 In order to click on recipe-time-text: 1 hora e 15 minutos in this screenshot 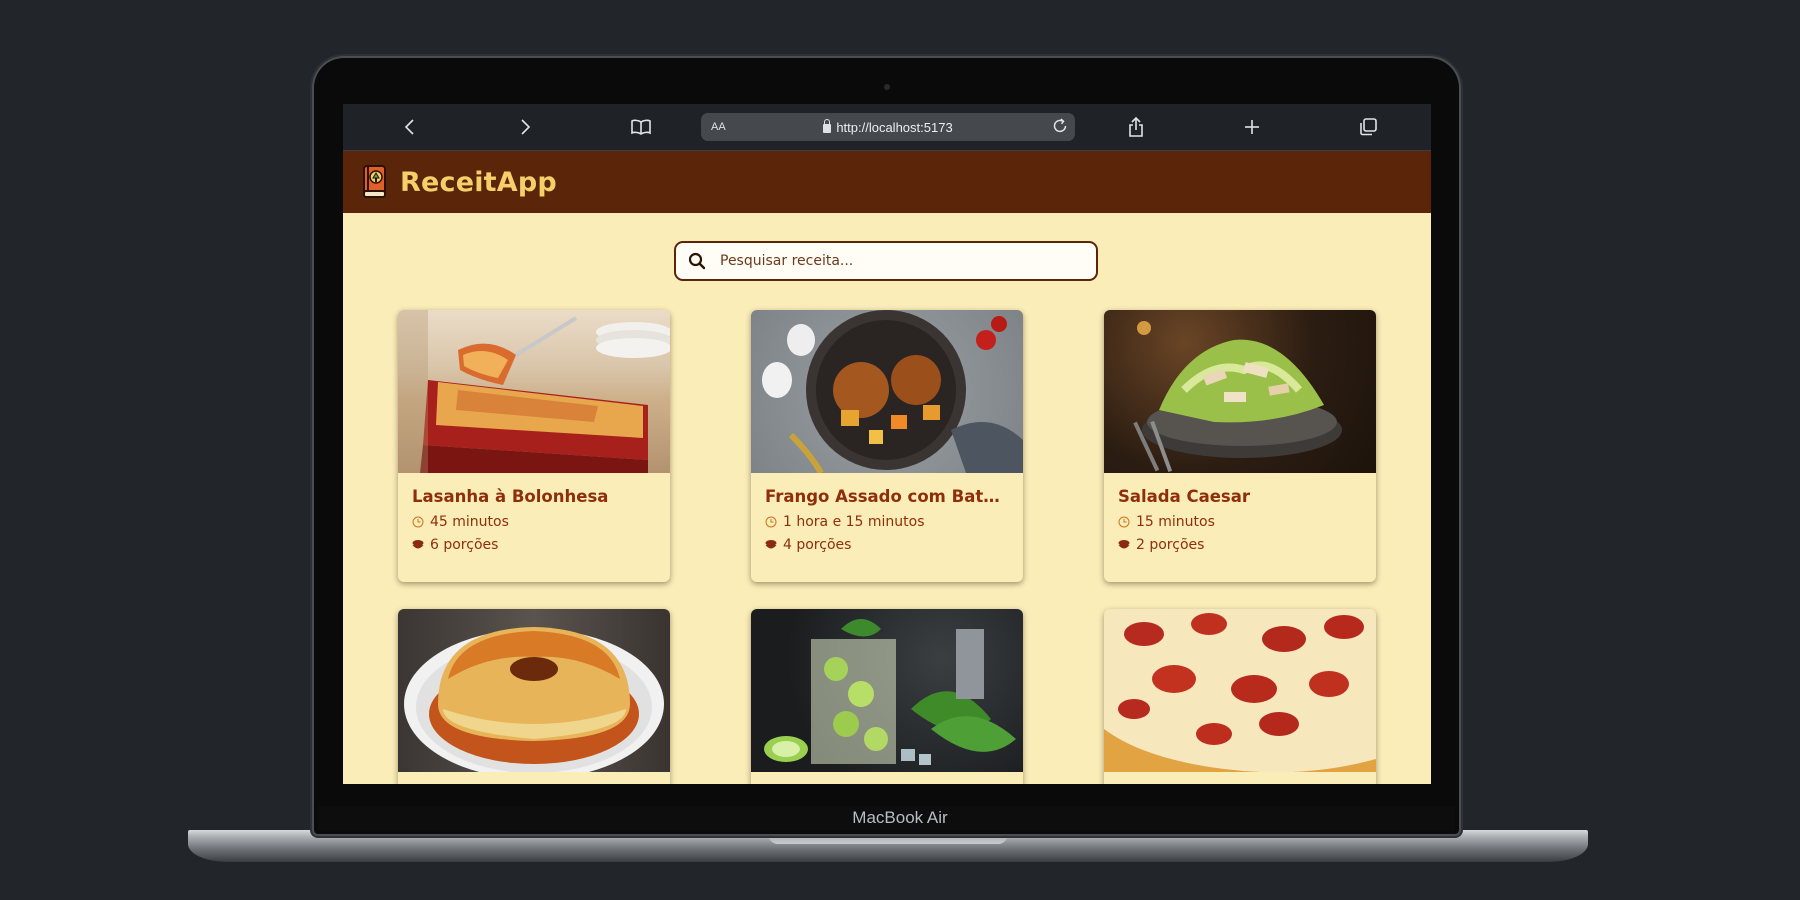, I will do `click(854, 521)`.